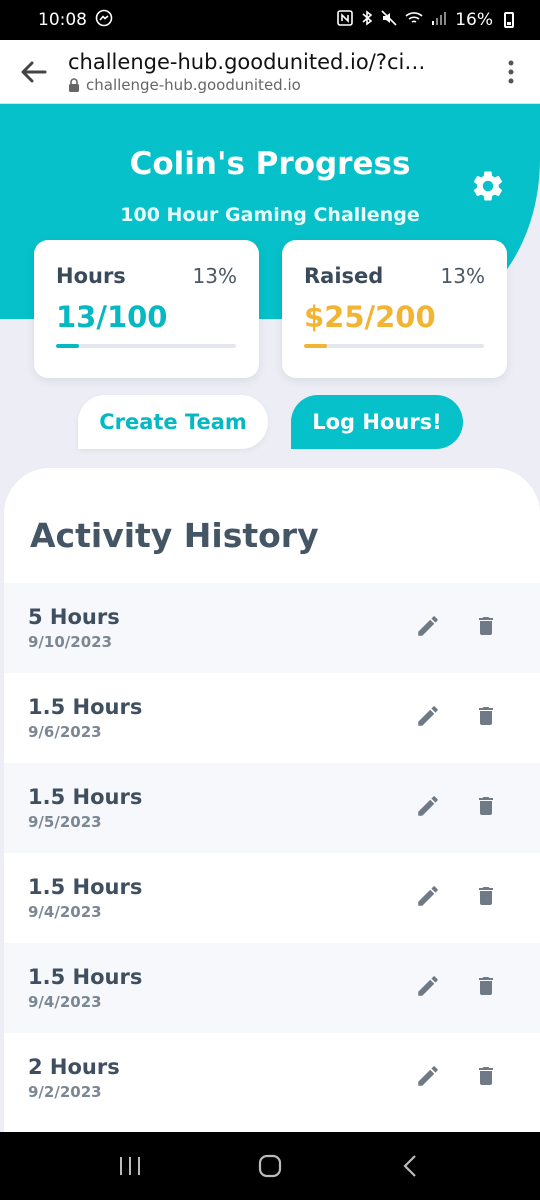  What do you see at coordinates (193, 84) in the screenshot?
I see `url-domain: challenge-hub.goodunited.io` at bounding box center [193, 84].